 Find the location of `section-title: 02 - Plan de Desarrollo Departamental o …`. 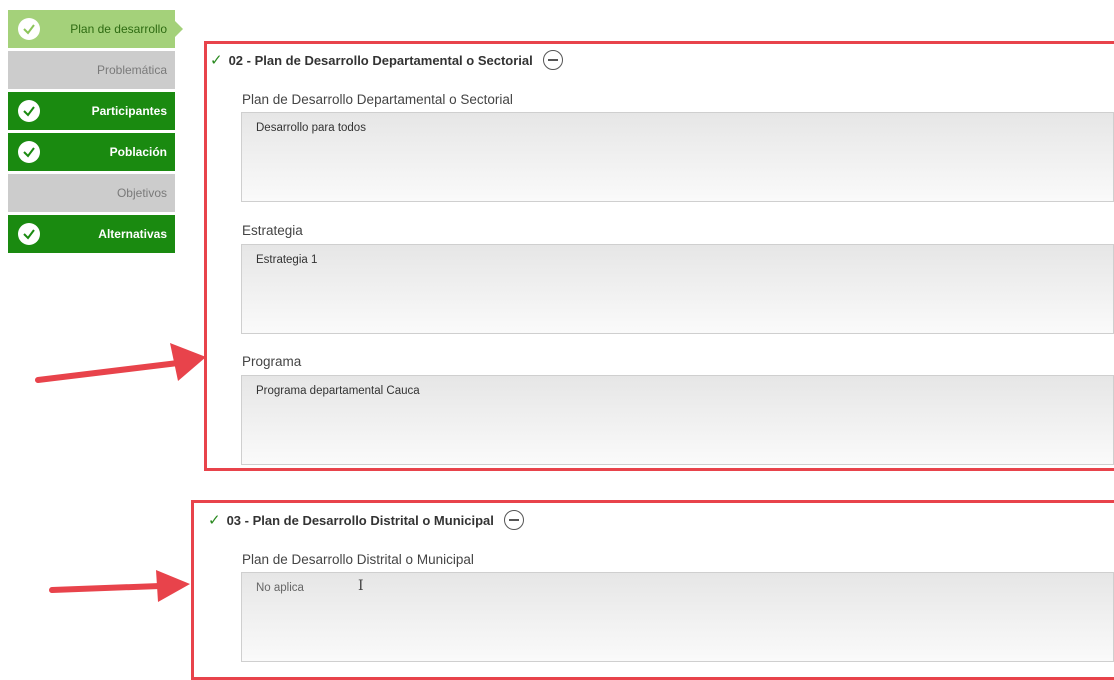

section-title: 02 - Plan de Desarrollo Departamental o … is located at coordinates (380, 60).